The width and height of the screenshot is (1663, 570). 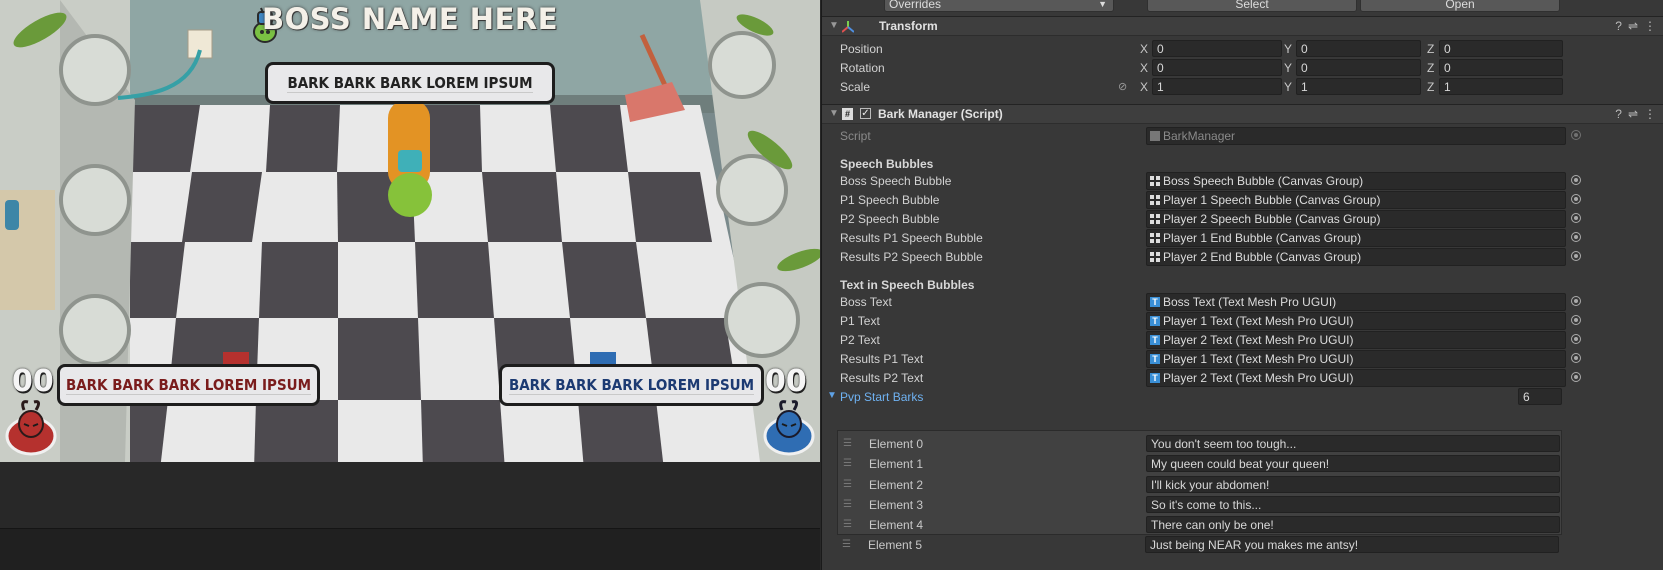 What do you see at coordinates (410, 83) in the screenshot?
I see `boss-bark-text: BARK BARK BARK LOREM IPSUM` at bounding box center [410, 83].